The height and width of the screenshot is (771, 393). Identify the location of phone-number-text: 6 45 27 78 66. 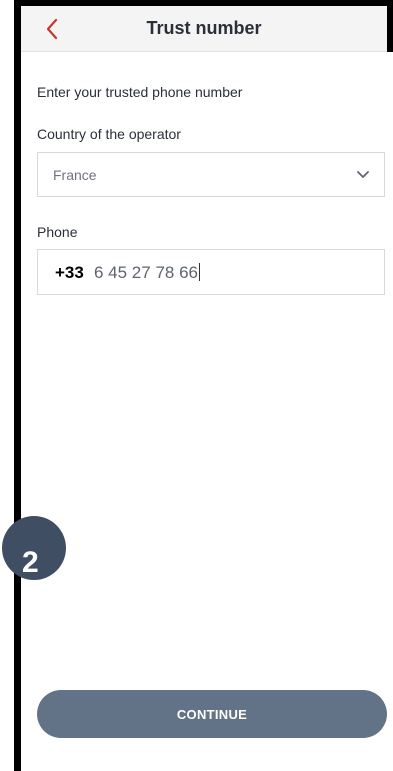
(146, 272).